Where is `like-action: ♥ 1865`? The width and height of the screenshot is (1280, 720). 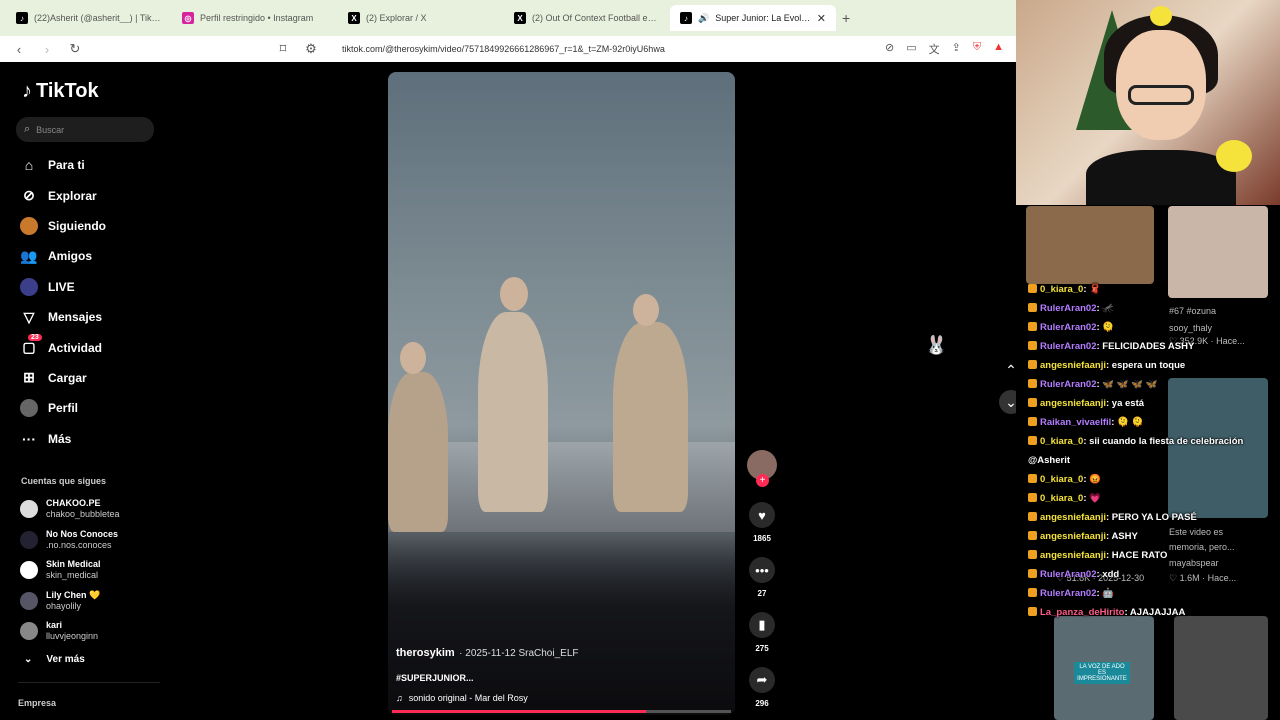 like-action: ♥ 1865 is located at coordinates (762, 522).